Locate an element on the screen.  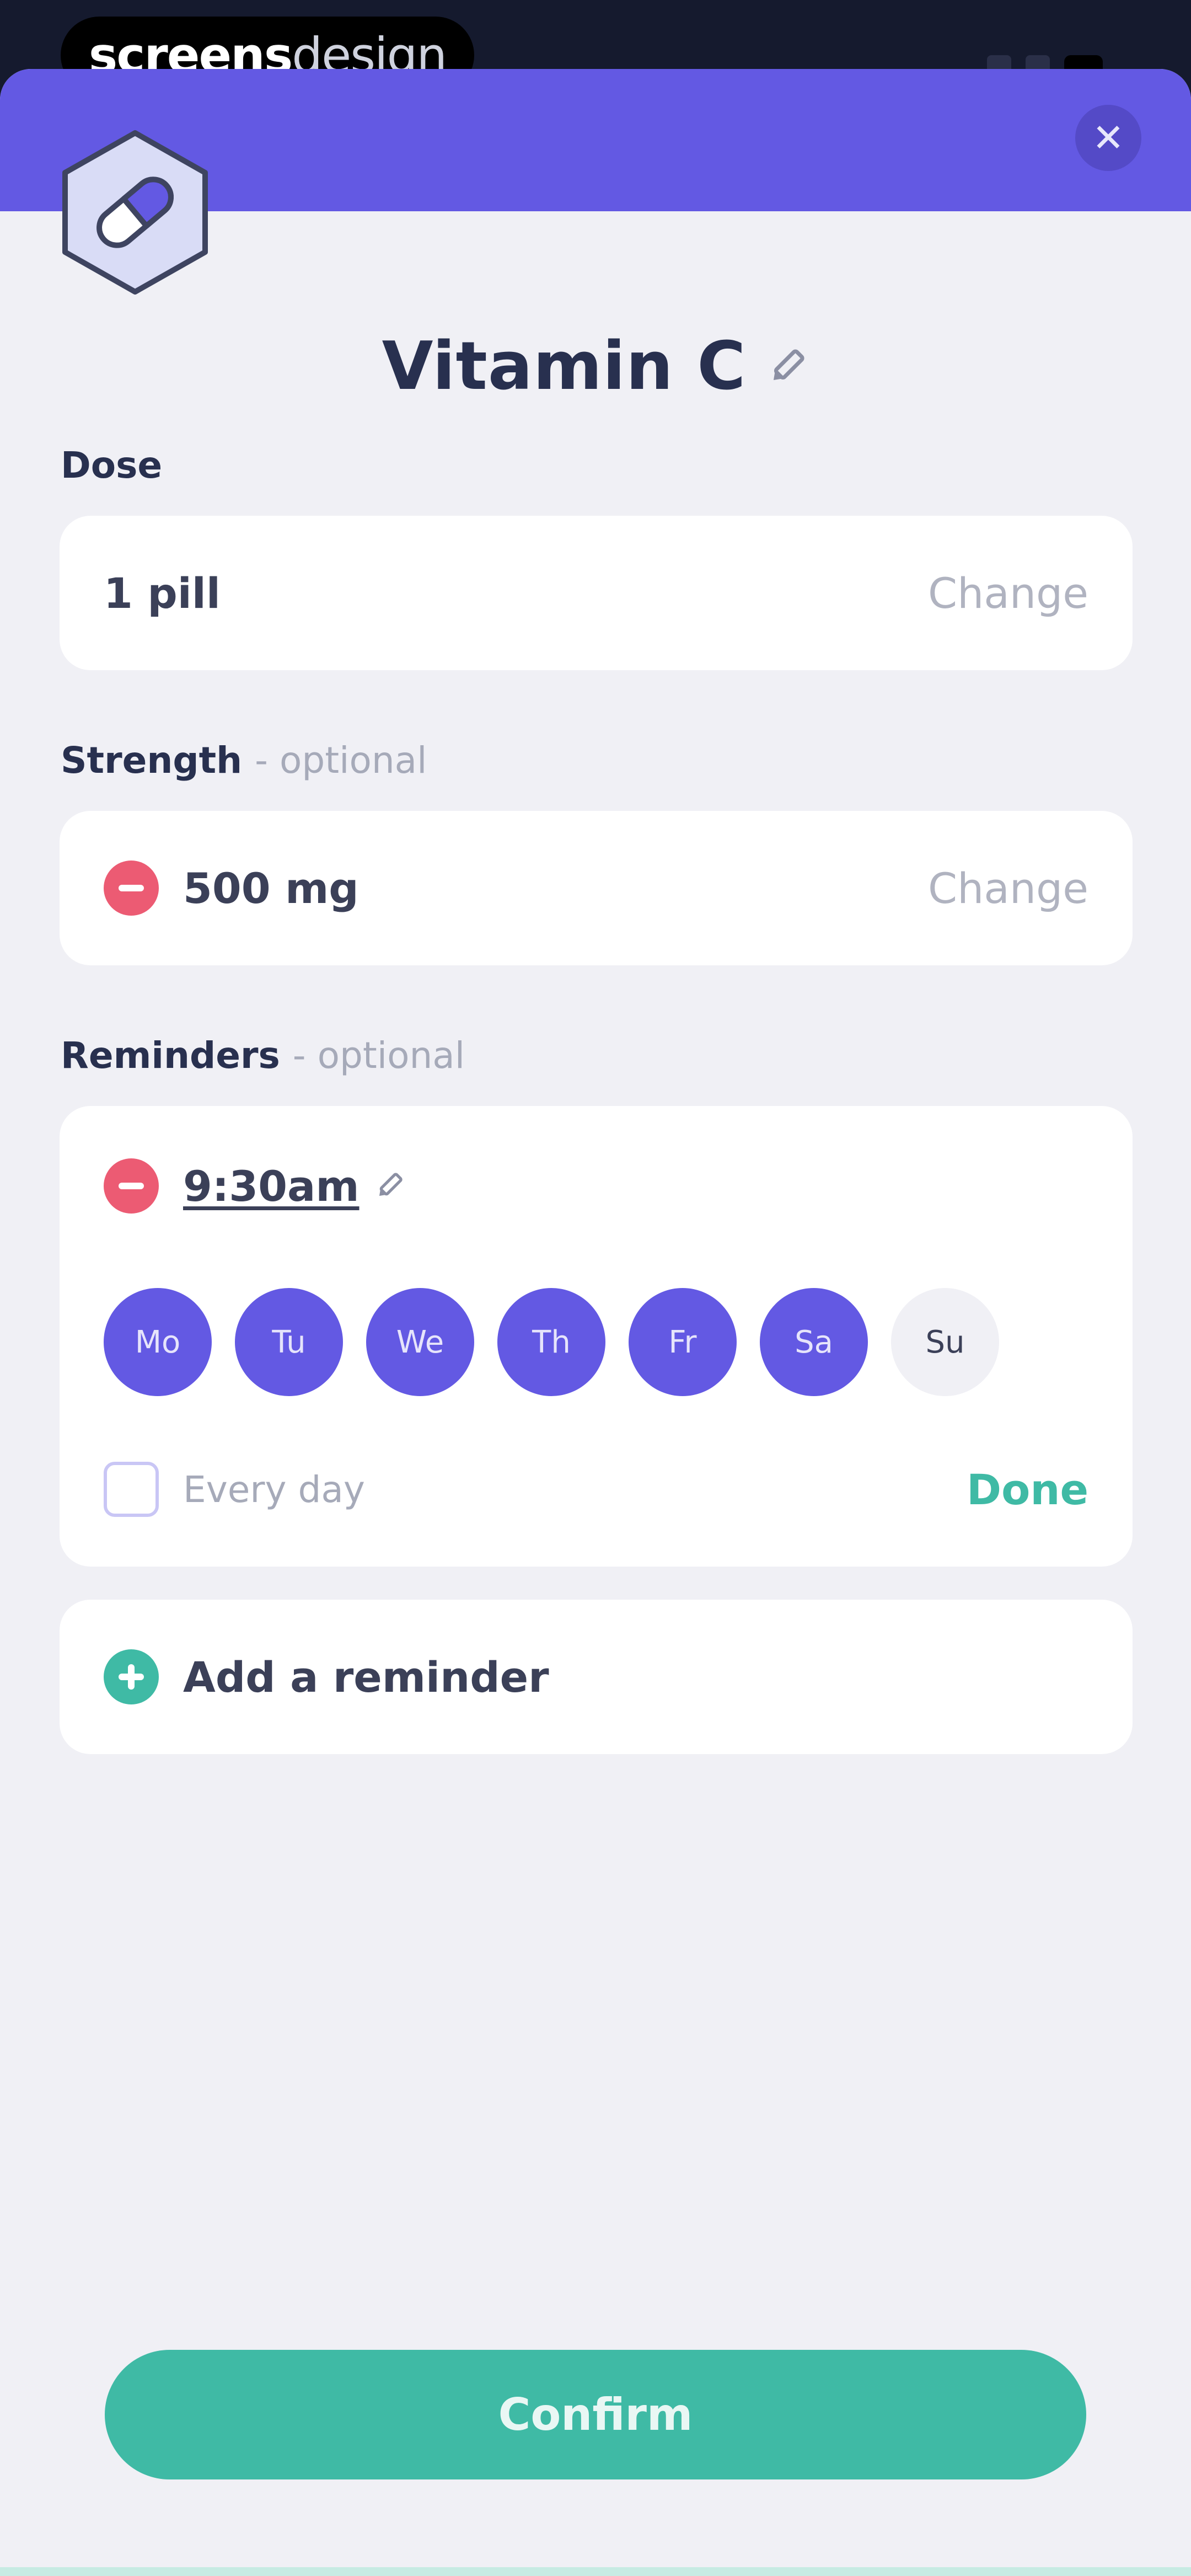
every-day-label: Every day is located at coordinates (274, 1489).